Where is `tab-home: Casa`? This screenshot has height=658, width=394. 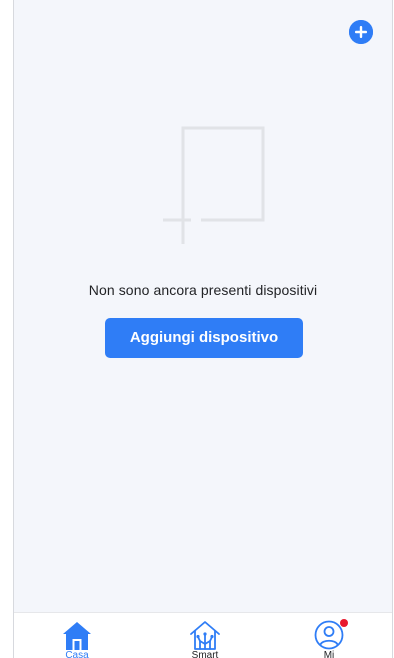 tab-home: Casa is located at coordinates (77, 635).